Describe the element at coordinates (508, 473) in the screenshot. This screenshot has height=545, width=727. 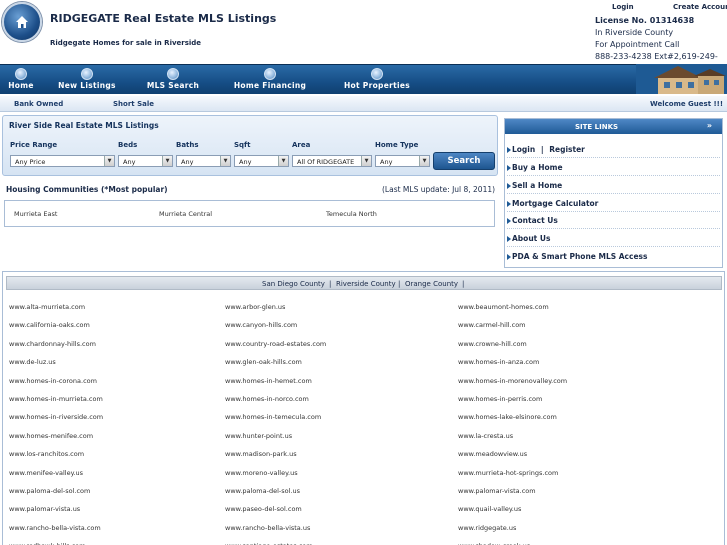
I see `directory-link: www.murrieta-hot-springs.com` at that location.